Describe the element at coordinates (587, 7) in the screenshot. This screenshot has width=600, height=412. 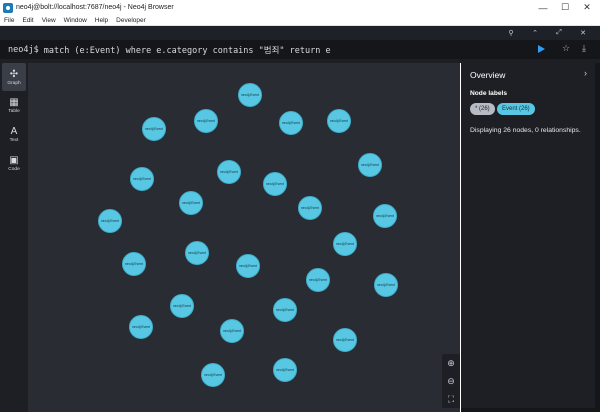
I see `close-window-button: ✕` at that location.